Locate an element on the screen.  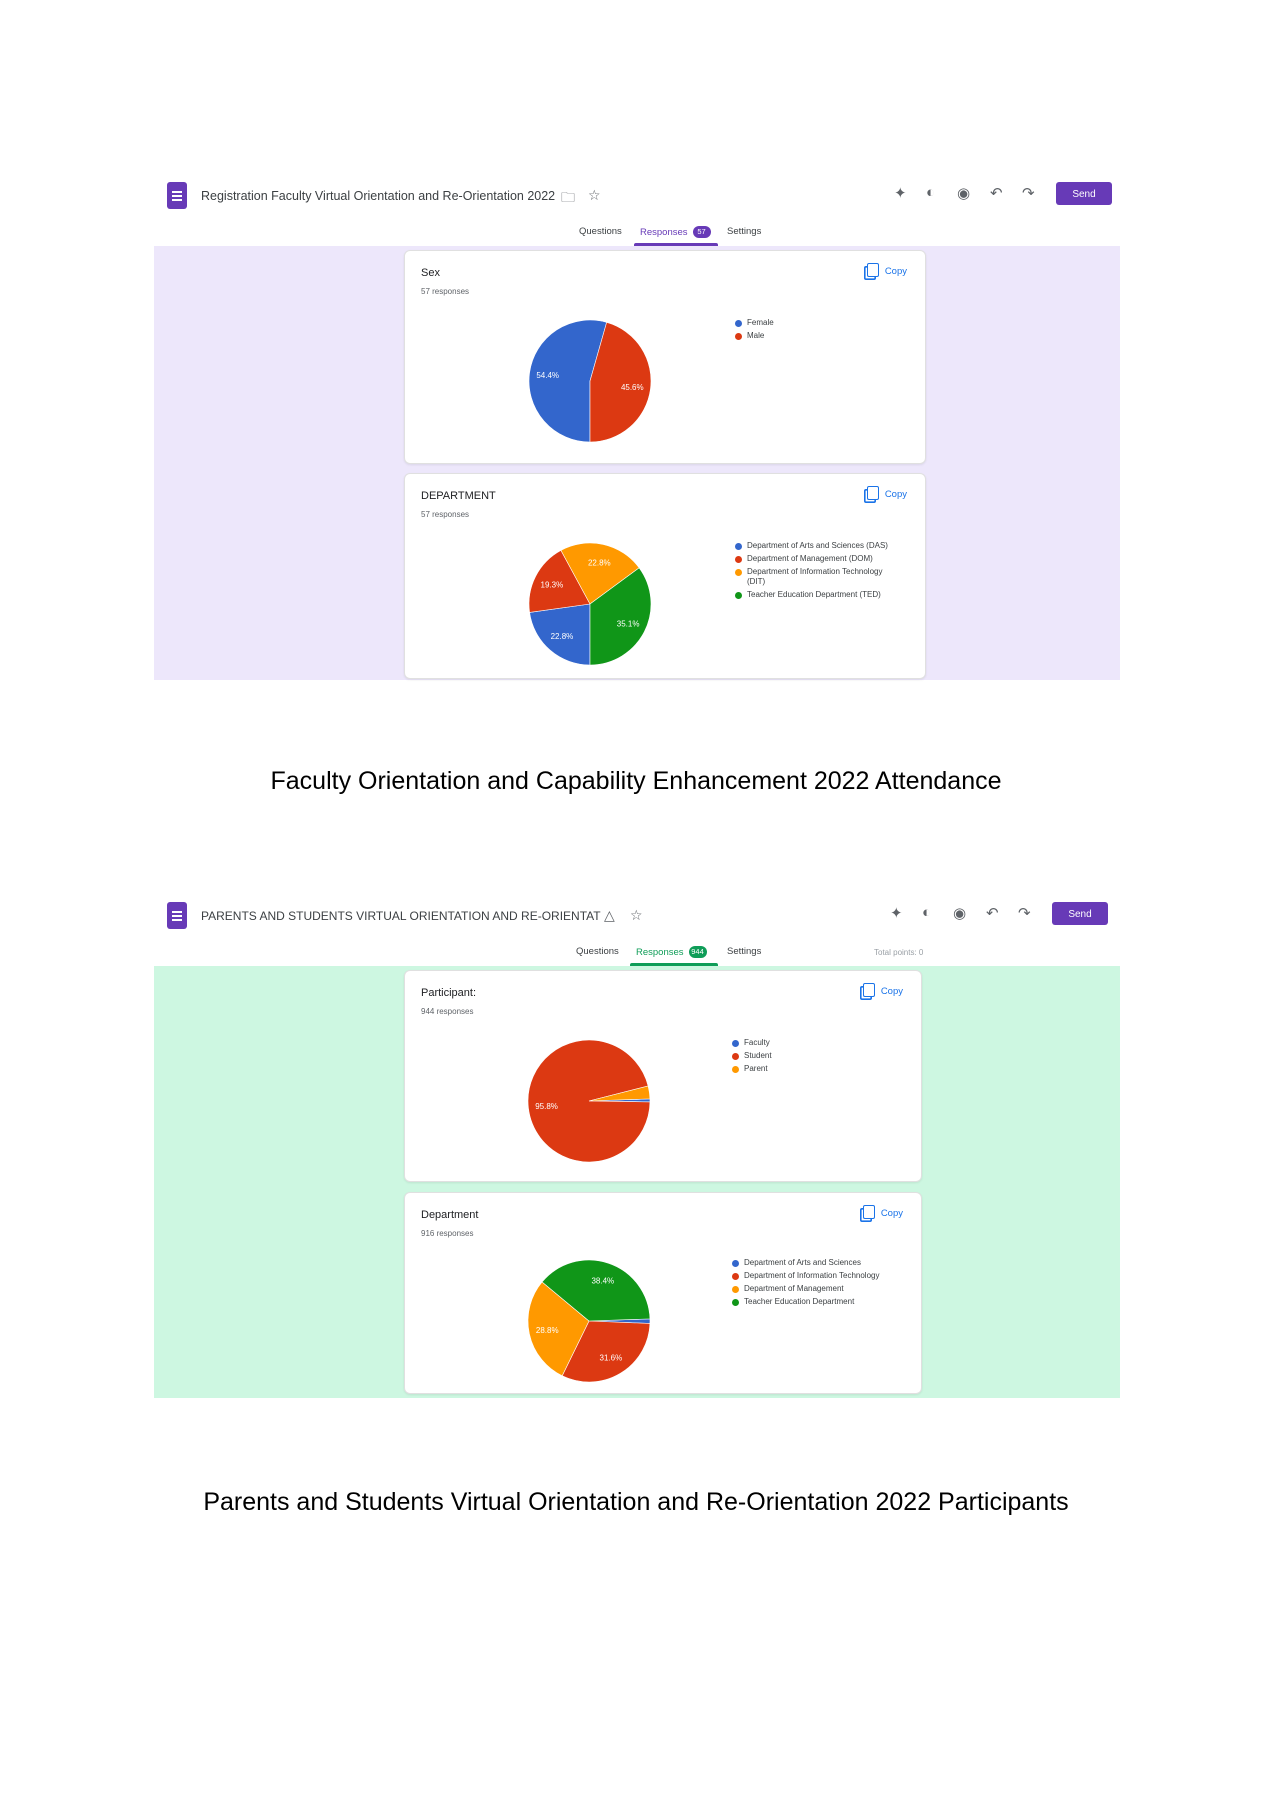
pie-data-label: 38.4% is located at coordinates (602, 1281).